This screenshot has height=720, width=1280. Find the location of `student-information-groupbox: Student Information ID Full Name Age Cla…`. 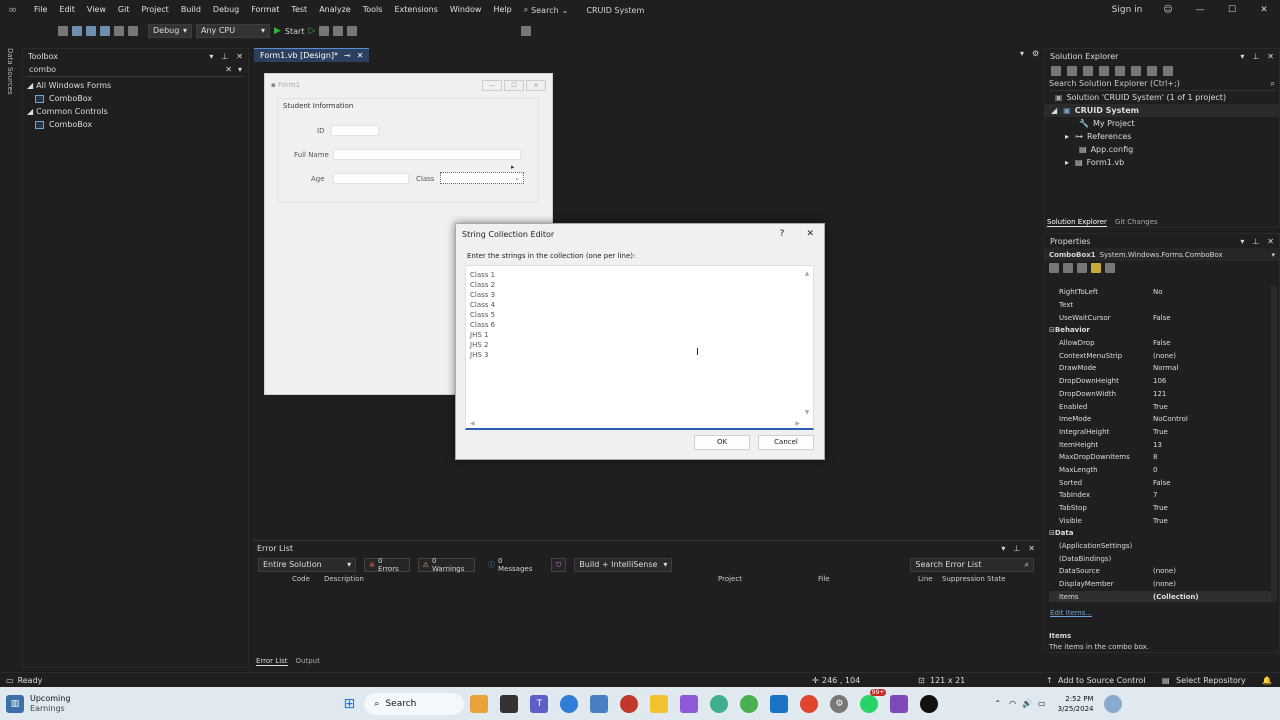

student-information-groupbox: Student Information ID Full Name Age Cla… is located at coordinates (408, 150).